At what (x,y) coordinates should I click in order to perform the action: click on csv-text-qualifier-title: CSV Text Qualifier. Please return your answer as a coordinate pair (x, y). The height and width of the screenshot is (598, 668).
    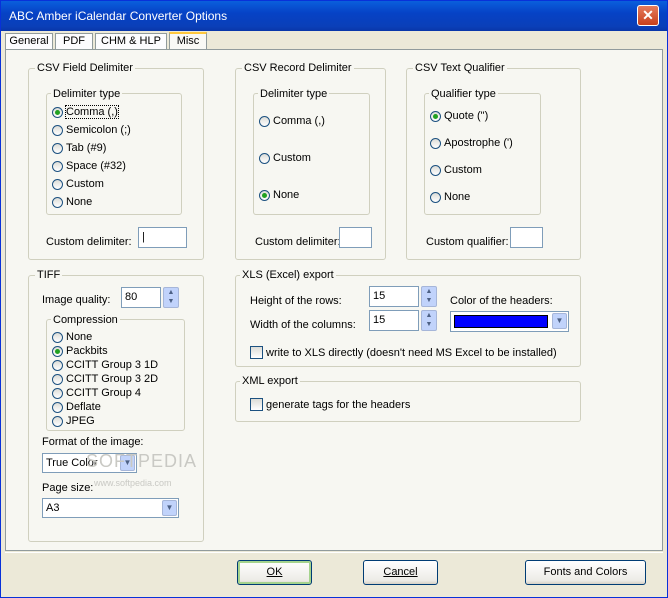
    Looking at the image, I should click on (460, 68).